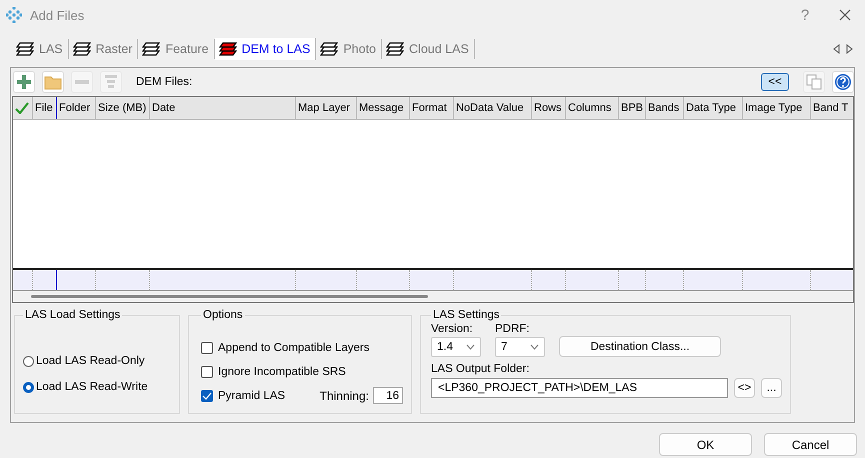 The height and width of the screenshot is (458, 865). Describe the element at coordinates (456, 347) in the screenshot. I see `version-dropdown: 1.4` at that location.